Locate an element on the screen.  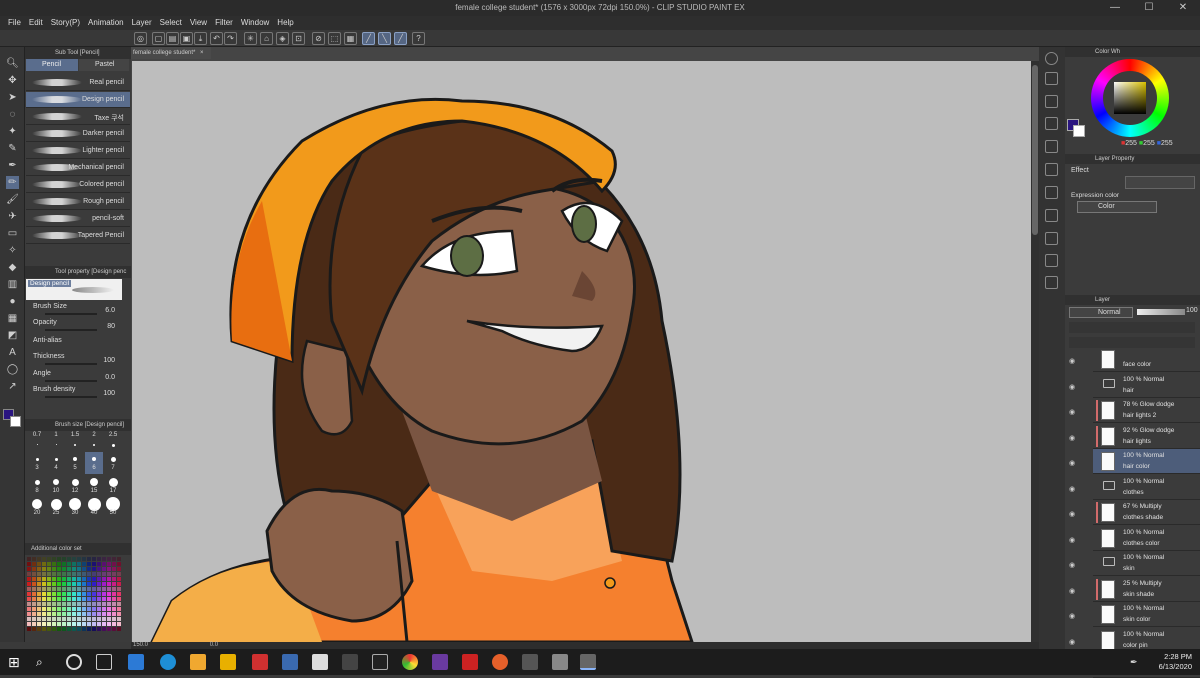
layer-row: face color is located at coordinates (1146, 359).